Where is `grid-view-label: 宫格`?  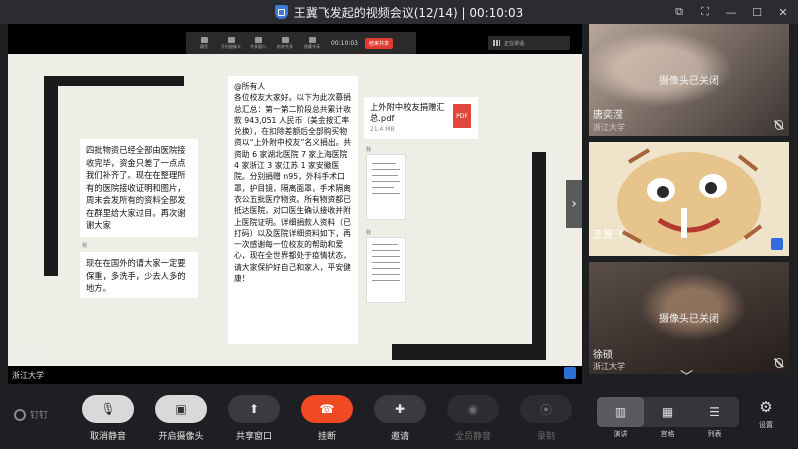
grid-view-label: 宫格 is located at coordinates (667, 434).